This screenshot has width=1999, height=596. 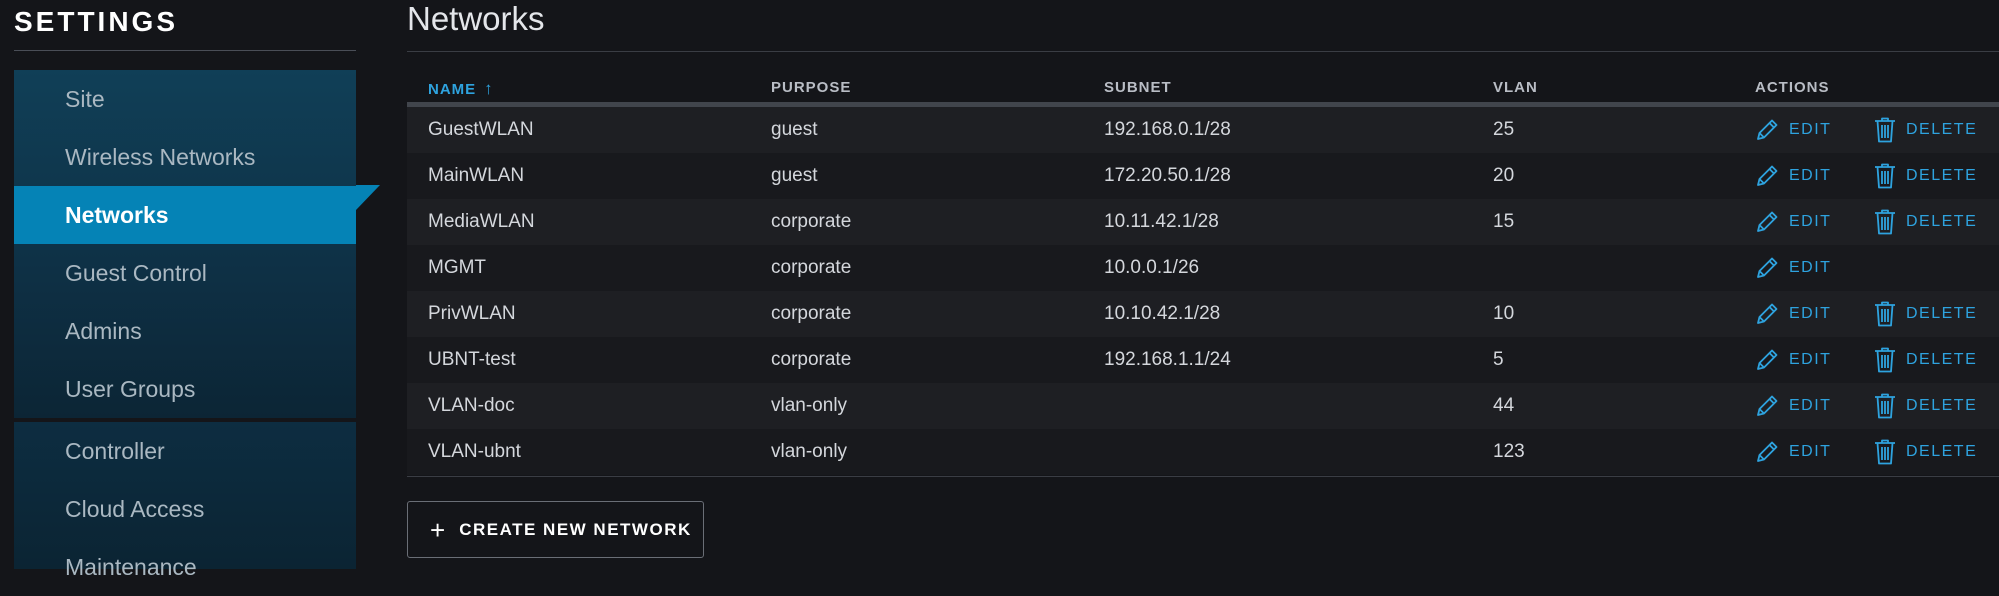 I want to click on sort-ascending-icon: ↑, so click(x=489, y=88).